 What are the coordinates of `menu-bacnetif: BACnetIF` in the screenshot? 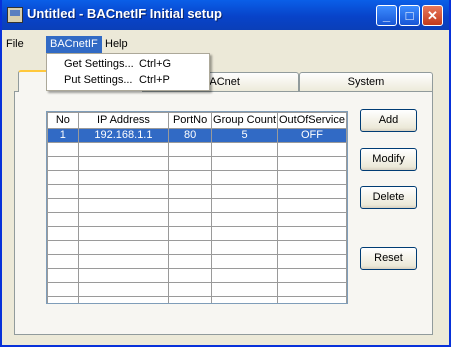 It's located at (74, 44).